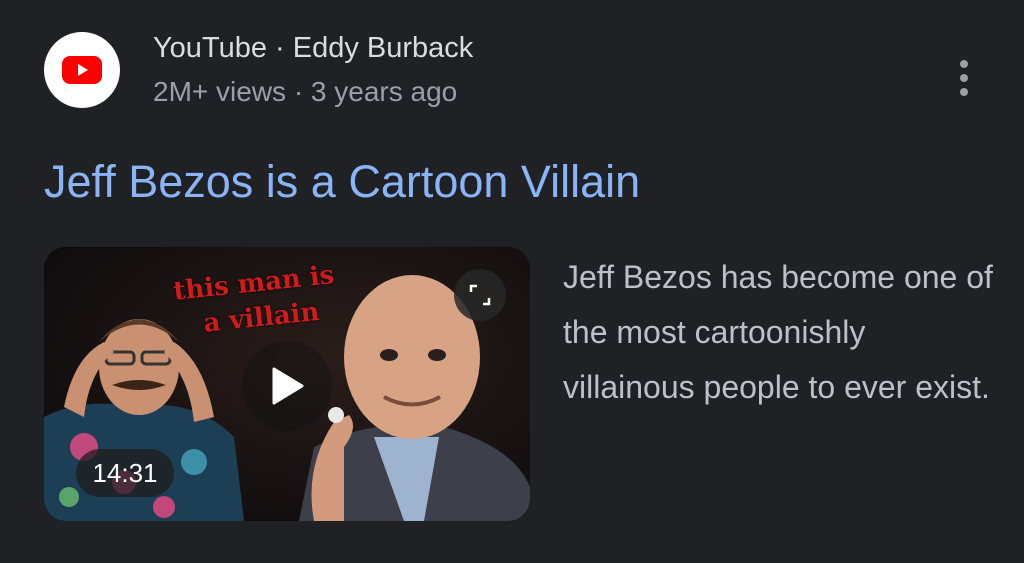 This screenshot has width=1024, height=563. What do you see at coordinates (305, 91) in the screenshot?
I see `meta-line: 2M+ views · 3 years ago` at bounding box center [305, 91].